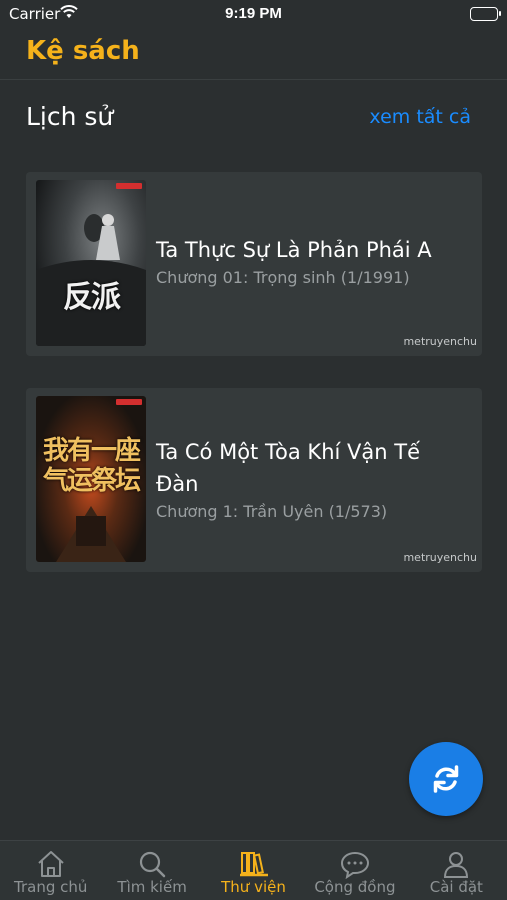 This screenshot has height=900, width=507. I want to click on tab-settings: Cài đặt, so click(456, 870).